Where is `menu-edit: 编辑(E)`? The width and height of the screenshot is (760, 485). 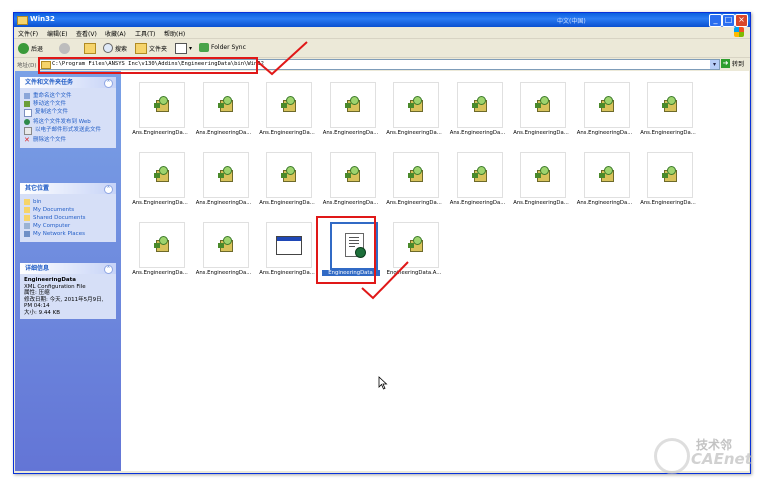 menu-edit: 编辑(E) is located at coordinates (57, 33).